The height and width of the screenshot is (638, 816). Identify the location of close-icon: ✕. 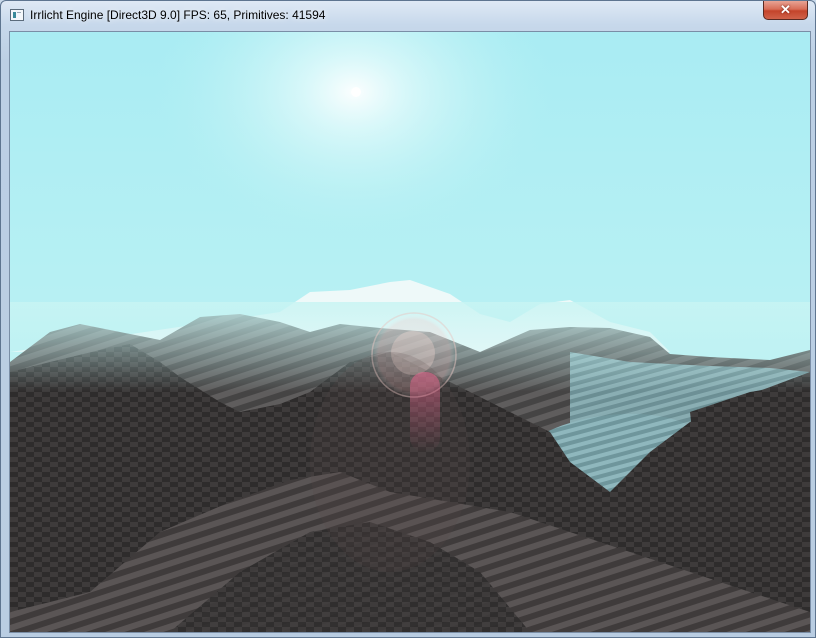
(785, 9).